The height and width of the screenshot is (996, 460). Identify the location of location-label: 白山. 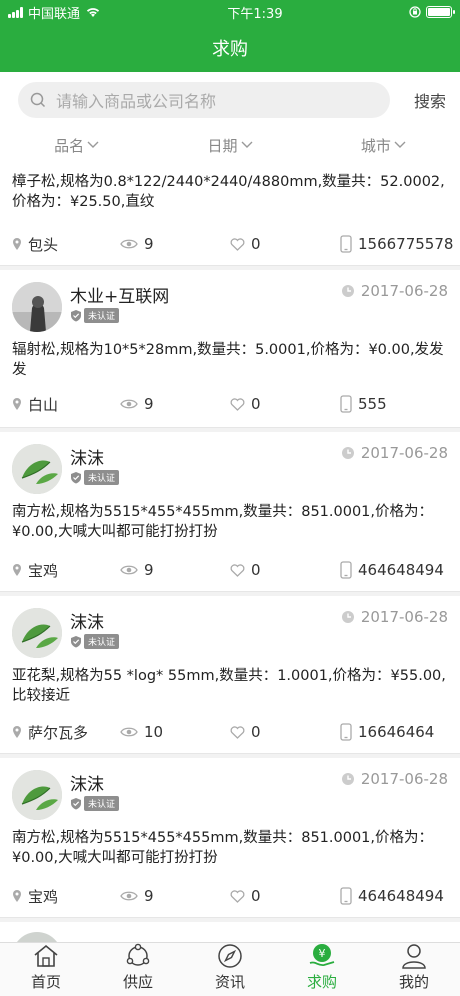
(43, 404).